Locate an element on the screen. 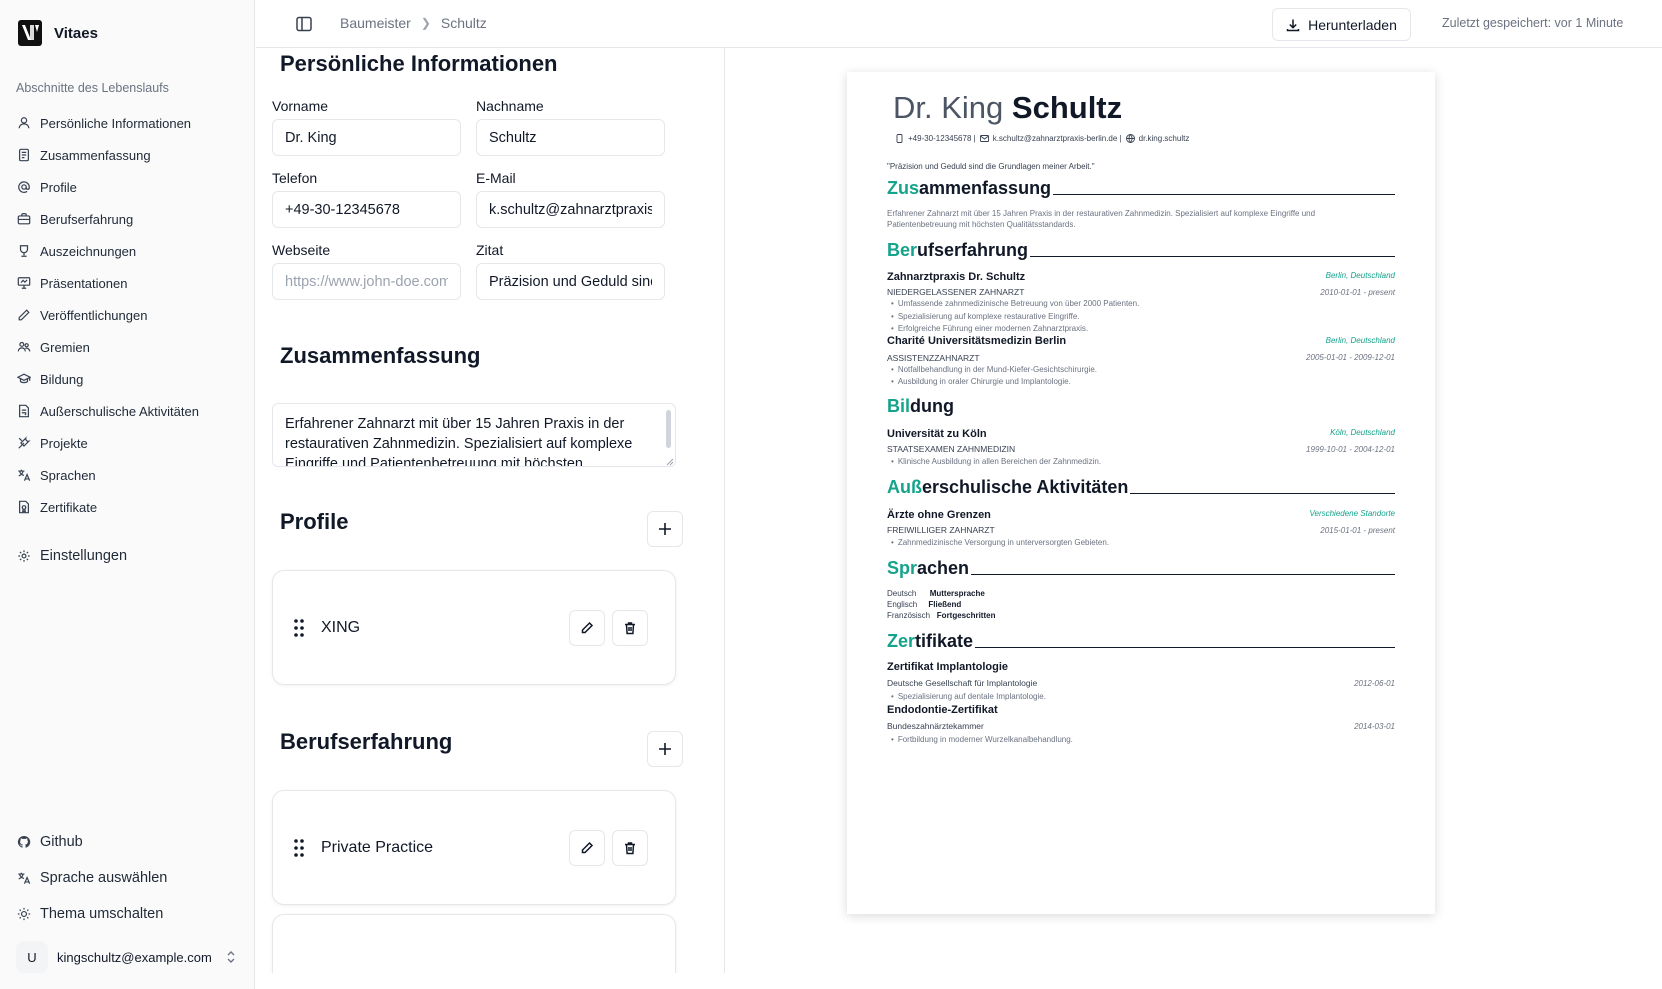  resume-cert-name: Endodontie-Zertifikat is located at coordinates (942, 710).